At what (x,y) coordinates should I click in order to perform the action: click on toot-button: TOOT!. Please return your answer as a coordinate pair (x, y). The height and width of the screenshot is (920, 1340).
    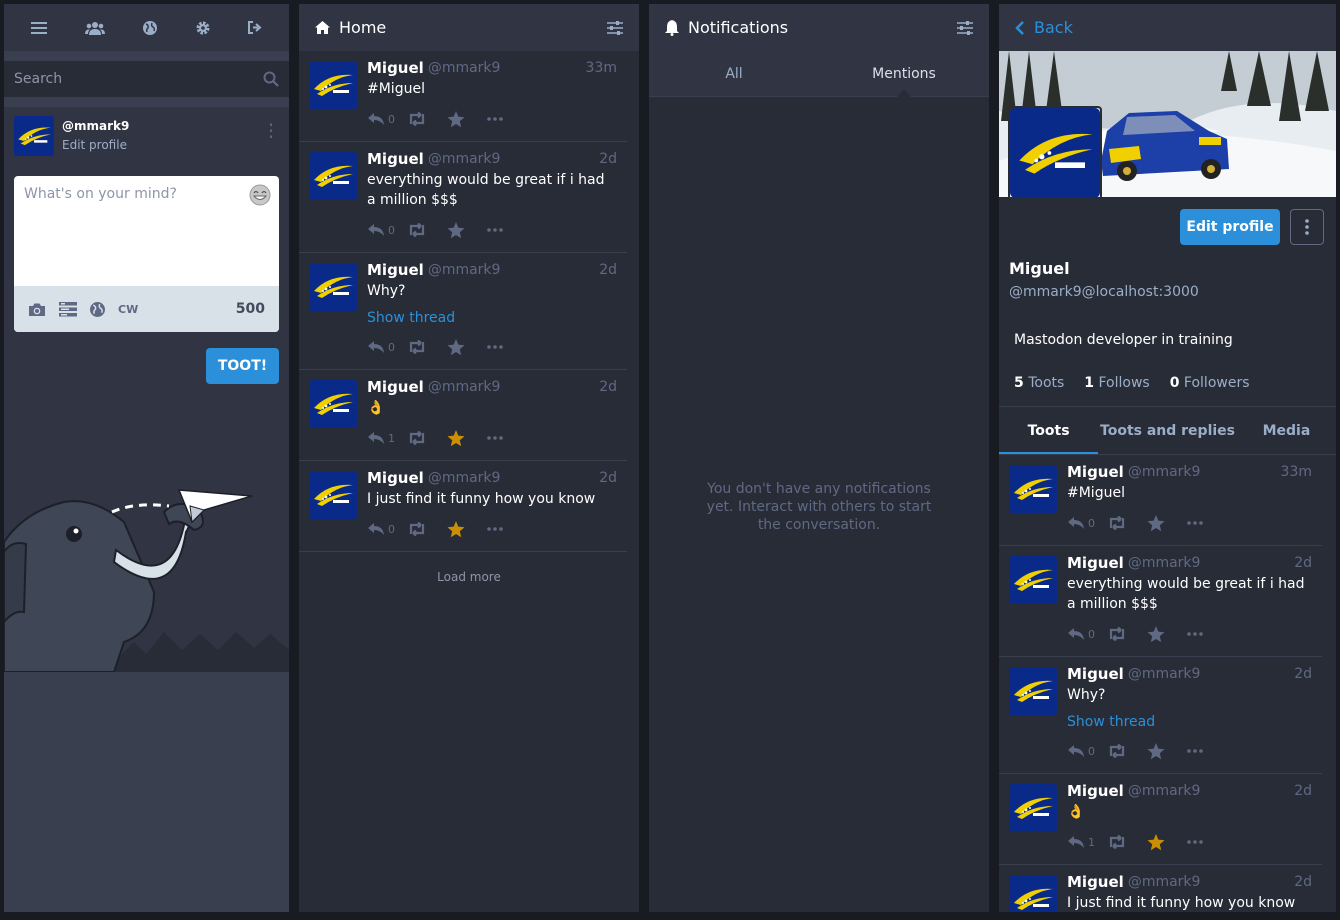
    Looking at the image, I should click on (242, 366).